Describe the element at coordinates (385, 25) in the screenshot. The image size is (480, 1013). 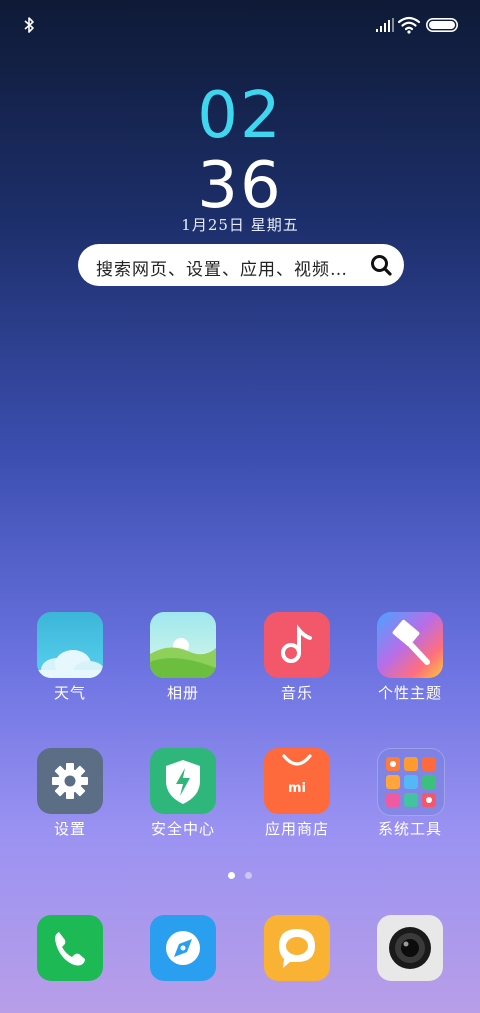
I see `signal-icon` at that location.